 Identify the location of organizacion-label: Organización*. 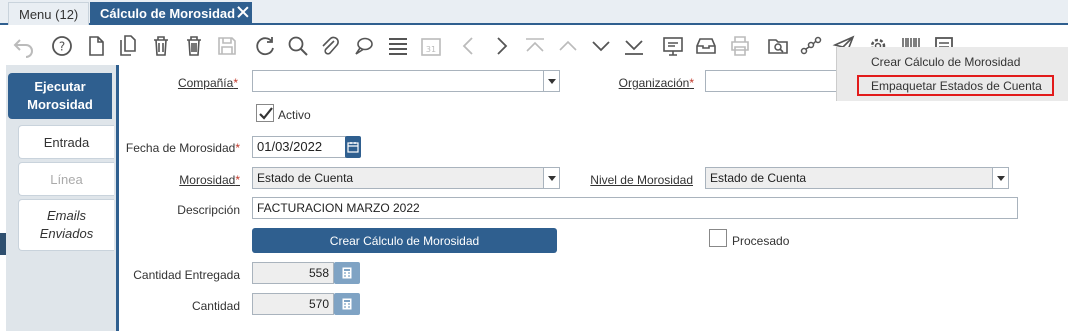
(647, 83).